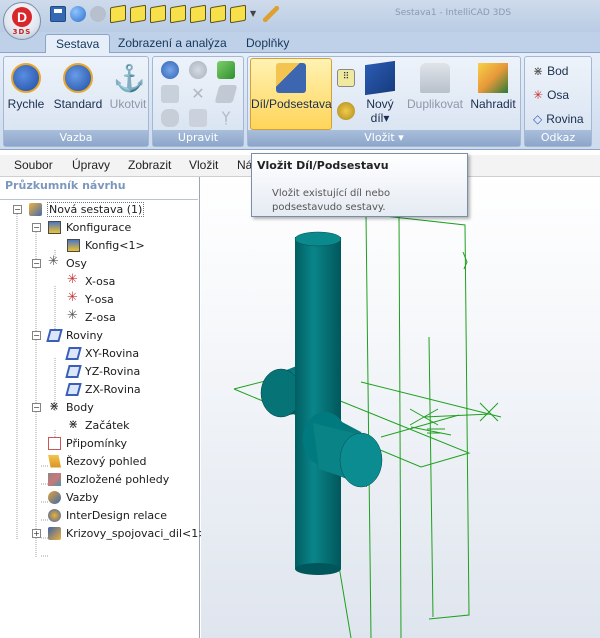  Describe the element at coordinates (198, 118) in the screenshot. I see `mirror-icon` at that location.